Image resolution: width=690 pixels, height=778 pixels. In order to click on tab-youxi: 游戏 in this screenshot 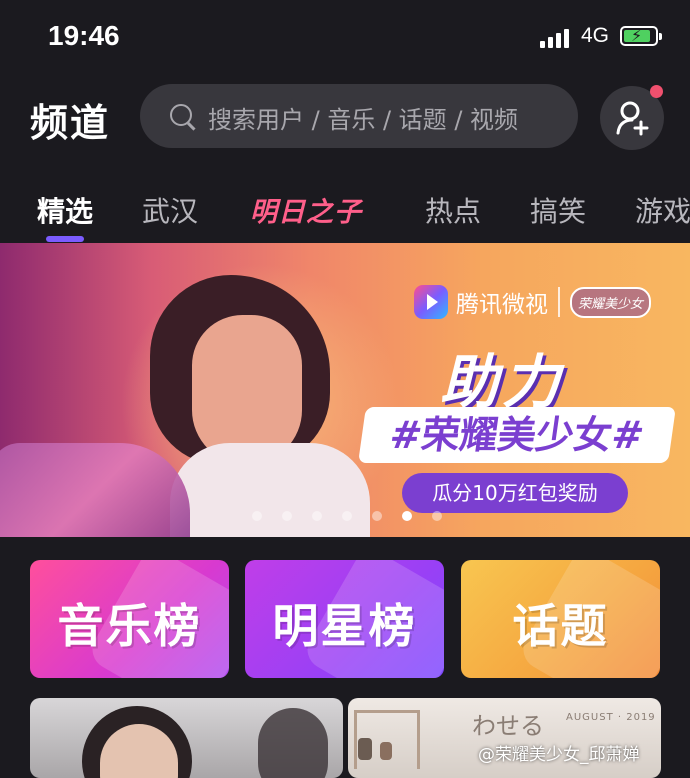, I will do `click(662, 210)`.